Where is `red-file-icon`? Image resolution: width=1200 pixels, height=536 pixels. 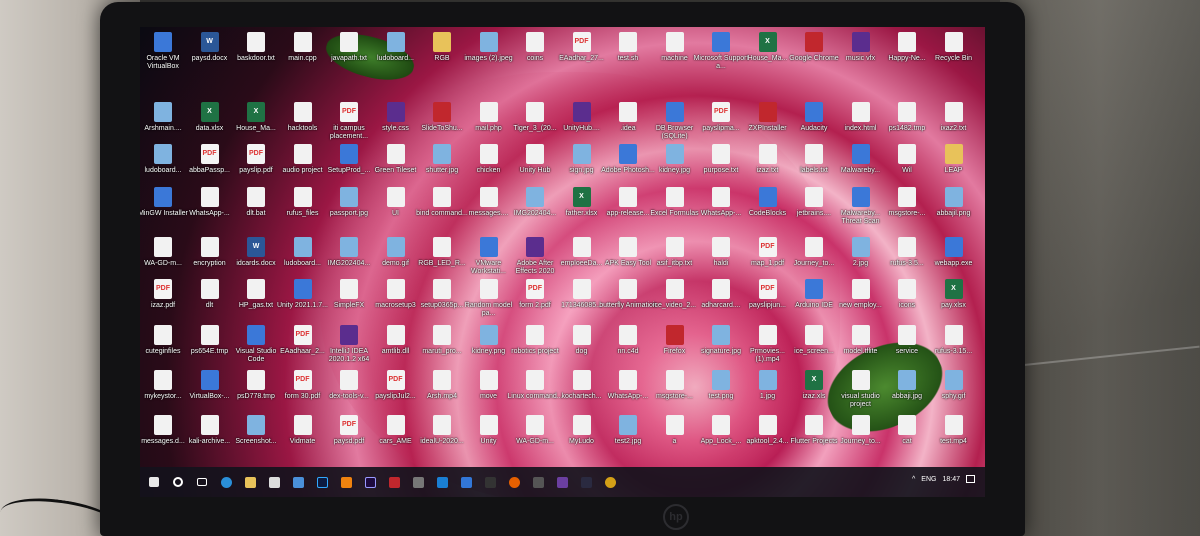 red-file-icon is located at coordinates (767, 112).